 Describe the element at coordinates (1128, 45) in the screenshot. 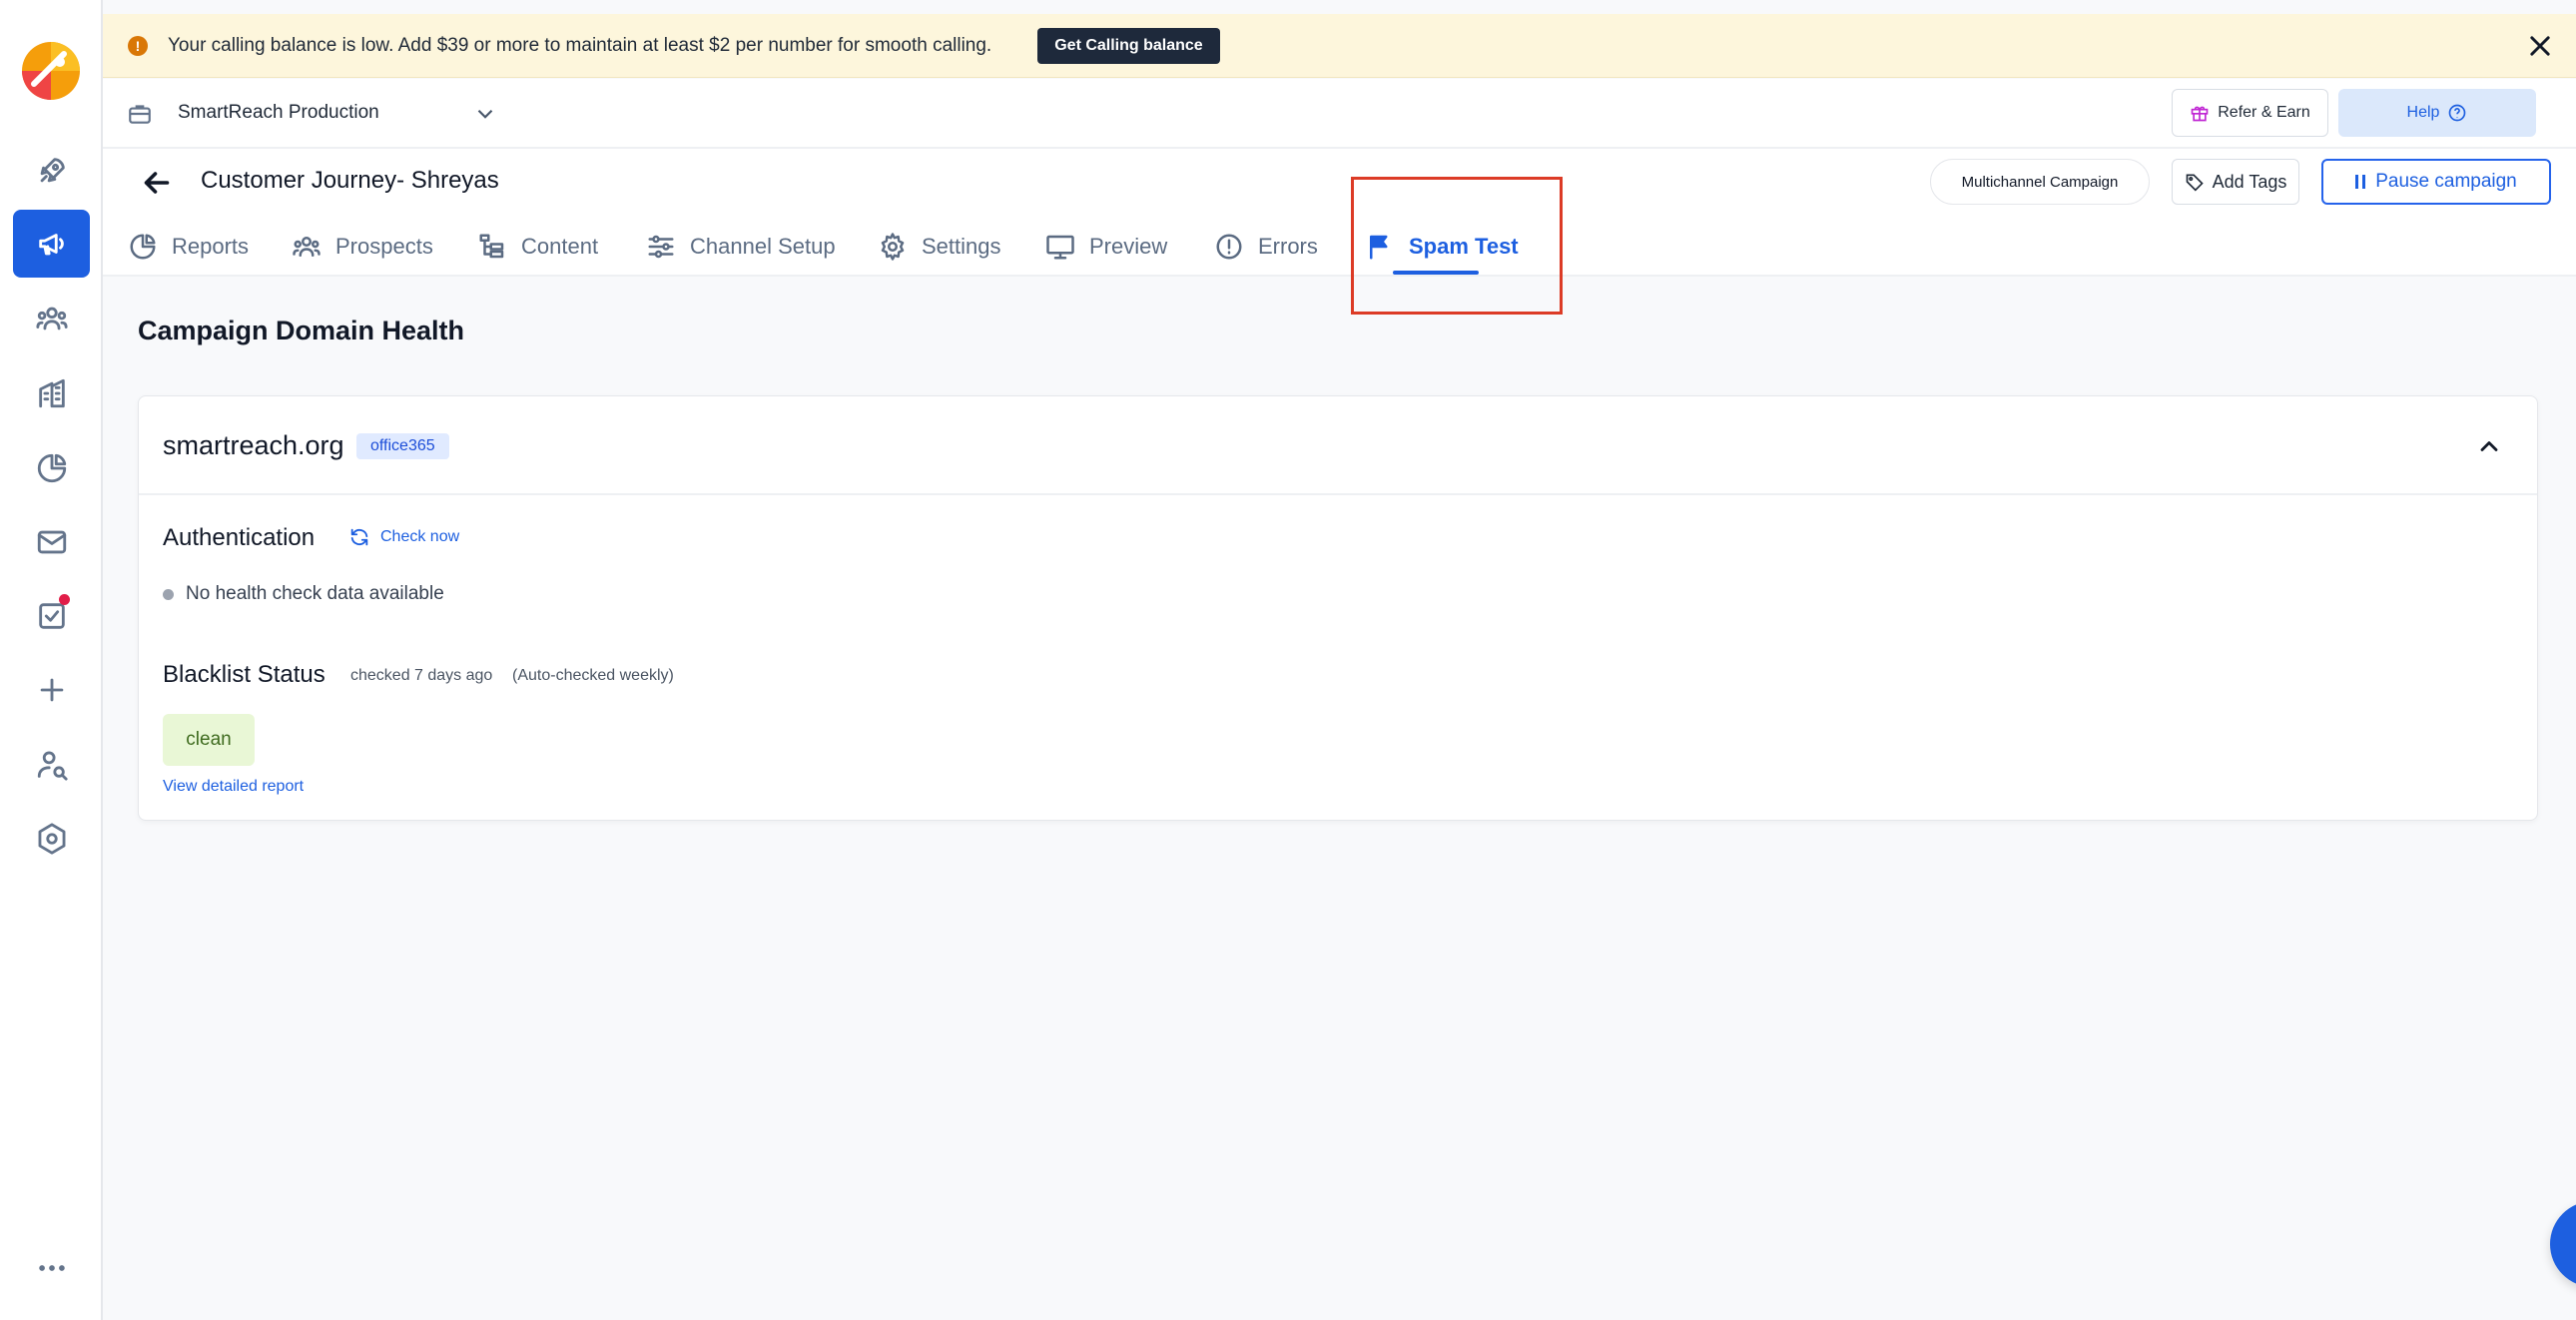

I see `get-calling-balance-button: Get Calling balance` at that location.